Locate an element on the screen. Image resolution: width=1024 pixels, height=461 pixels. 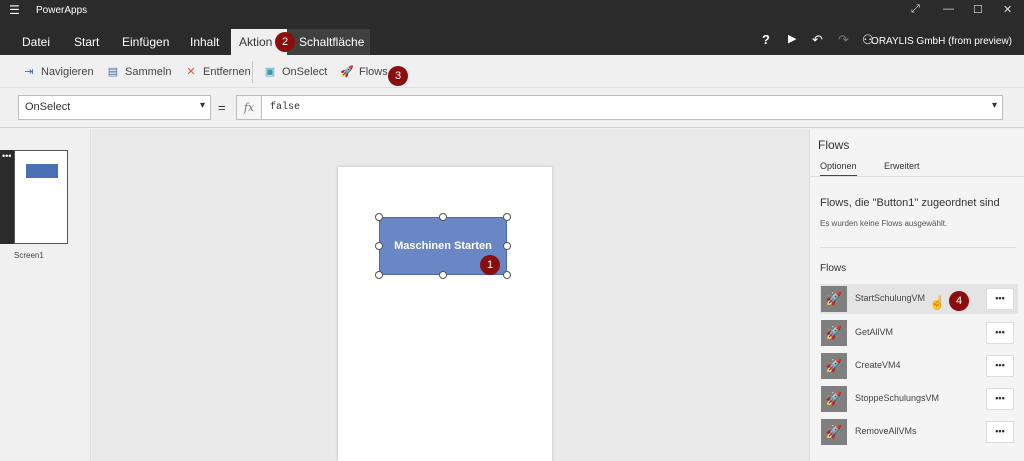
undo-icon: ↶ is located at coordinates (817, 40).